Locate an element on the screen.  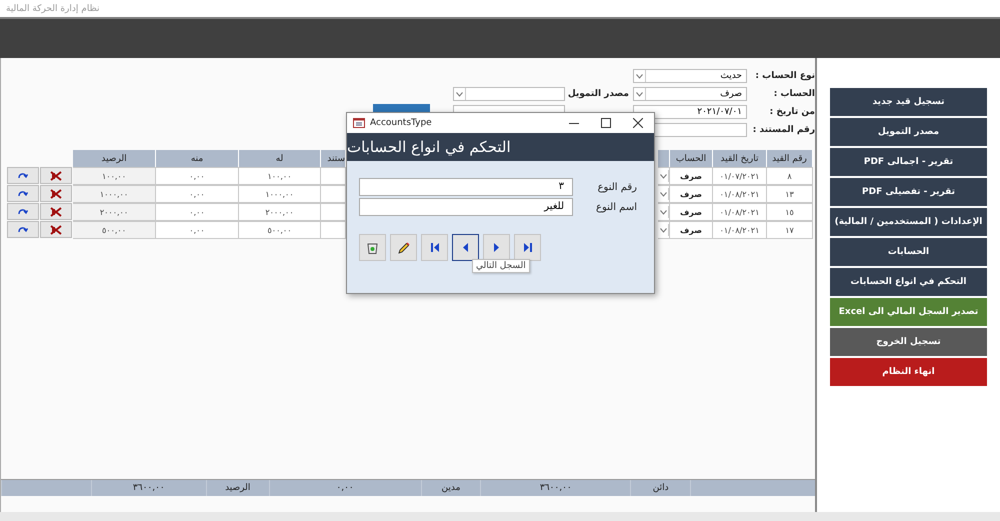
column-header: ستند is located at coordinates (333, 158).